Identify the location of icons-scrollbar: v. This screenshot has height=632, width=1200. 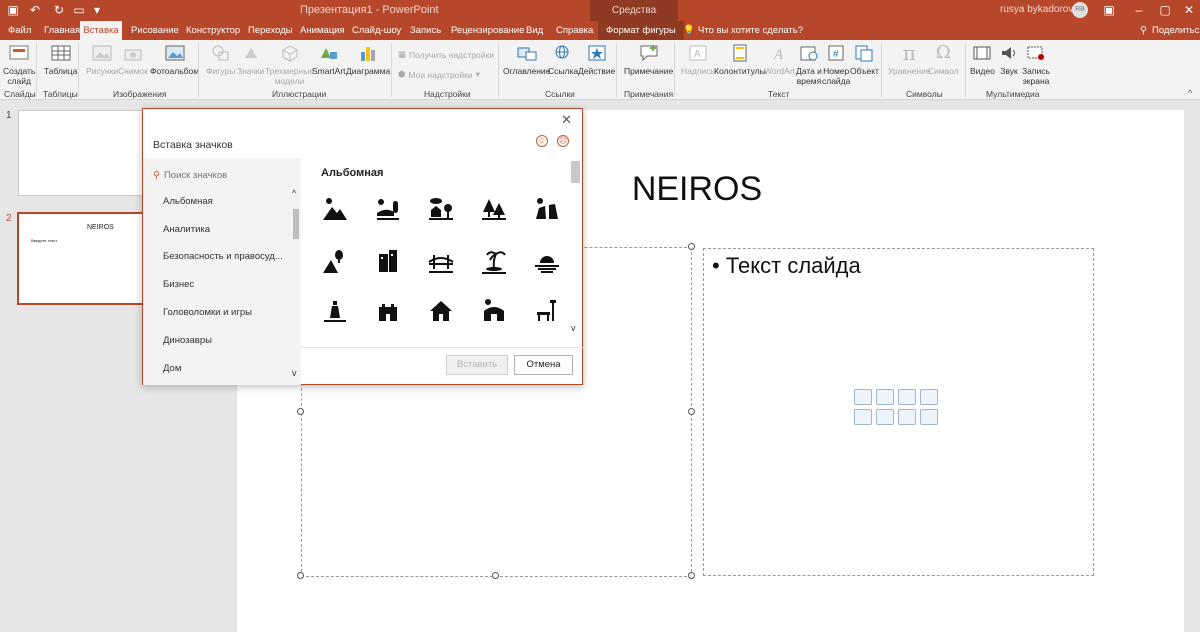
(576, 254).